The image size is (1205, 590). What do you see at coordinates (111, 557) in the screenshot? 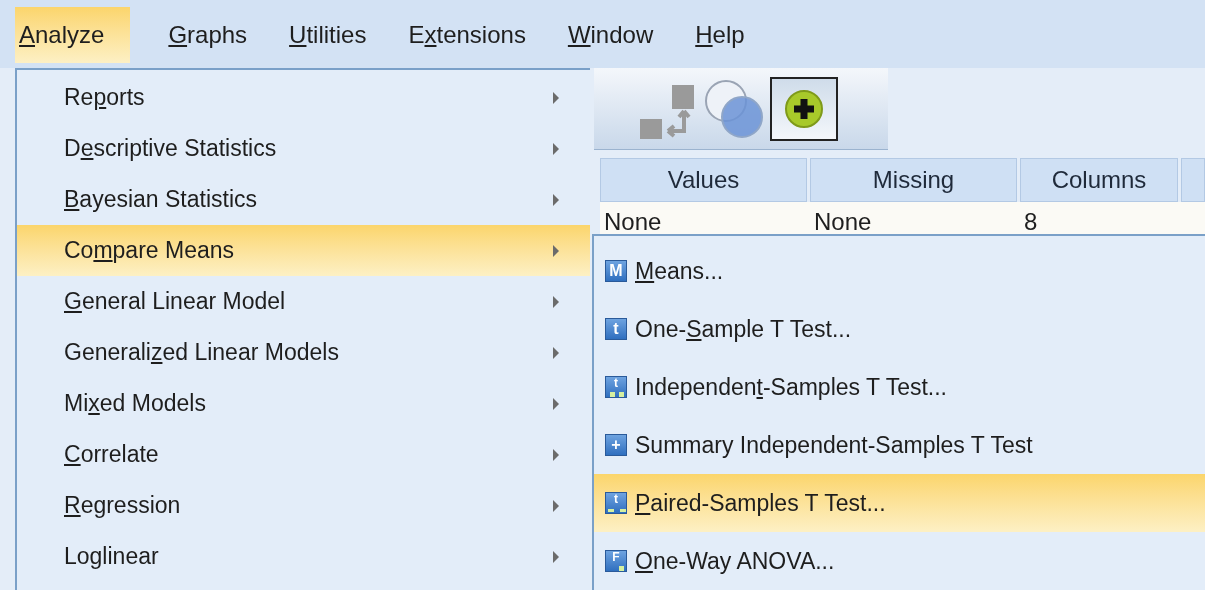
I see `menu-label: Loglinear` at bounding box center [111, 557].